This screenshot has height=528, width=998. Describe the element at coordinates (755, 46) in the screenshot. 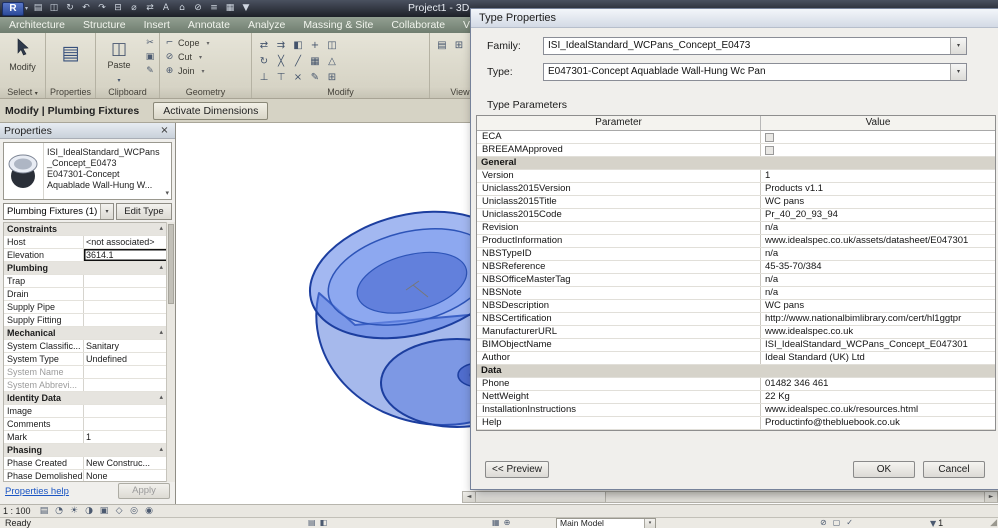

I see `family-select: ISI_IdealStandard_WCPans_Concept_E0473 ▾` at that location.